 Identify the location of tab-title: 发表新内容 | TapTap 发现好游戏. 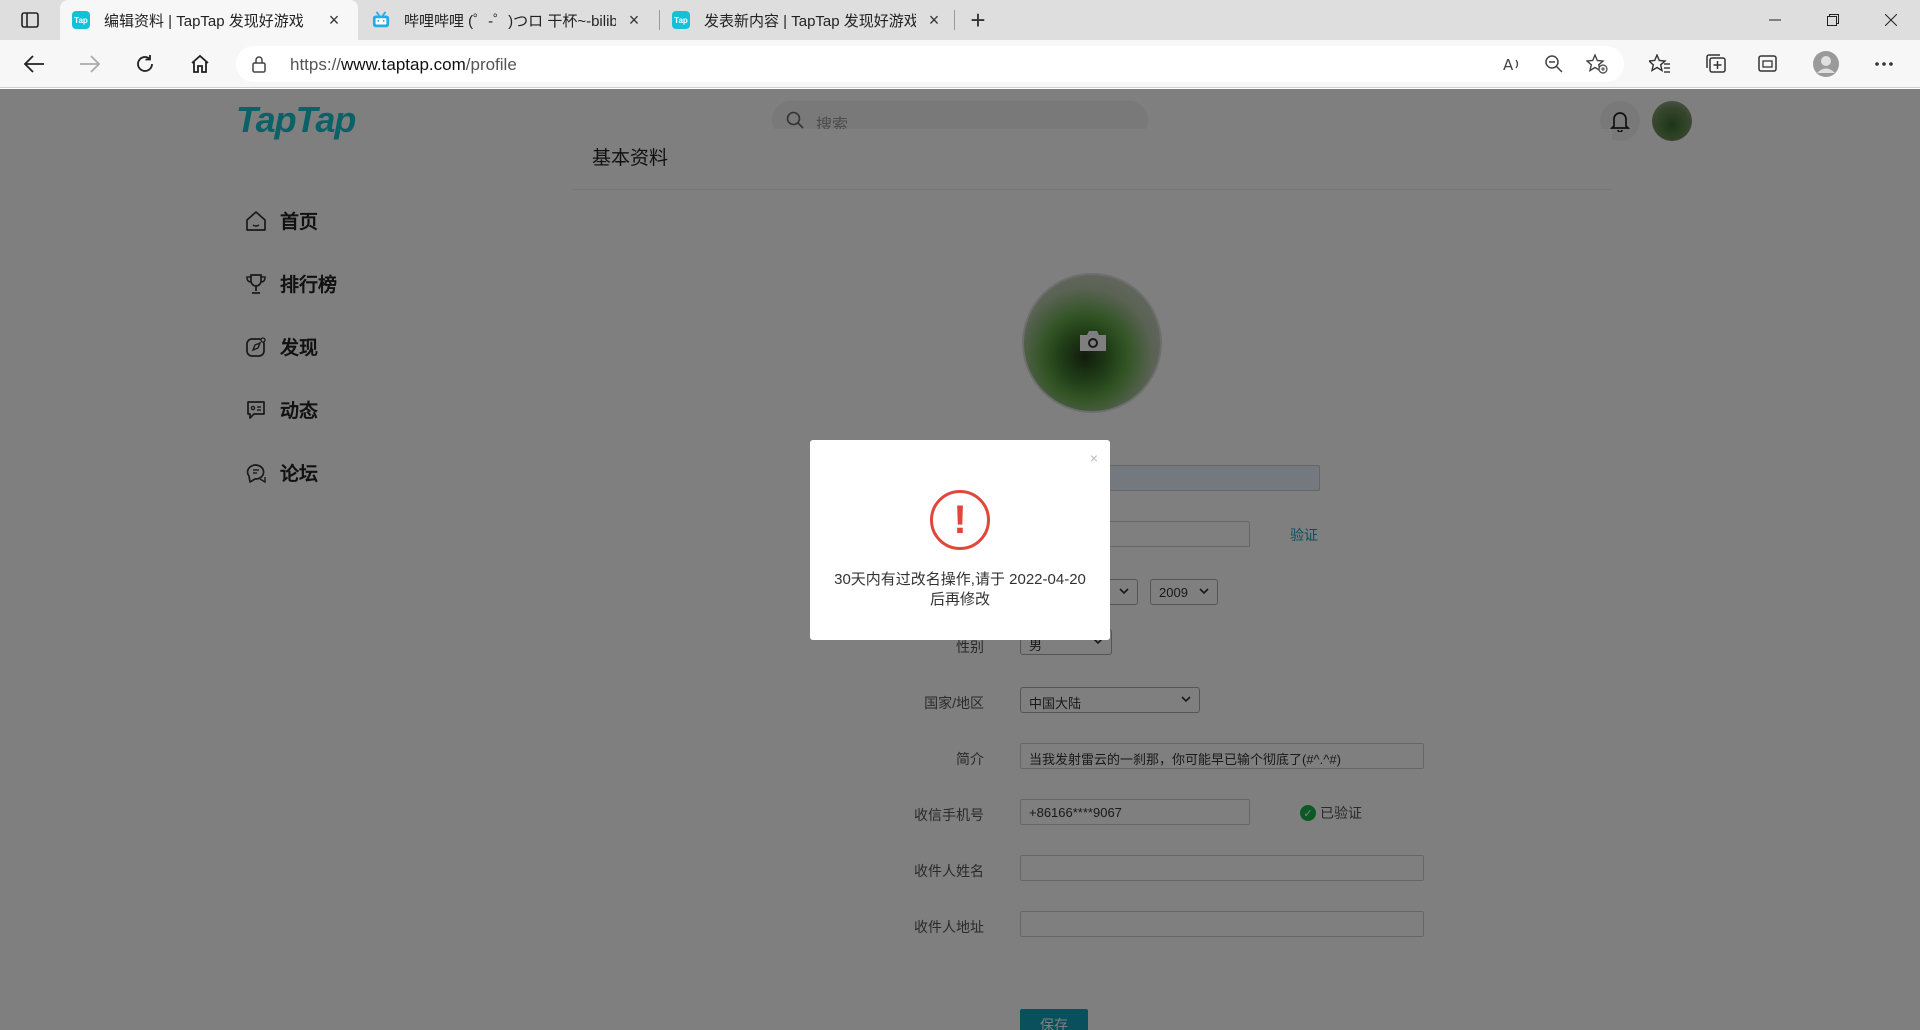
(810, 21).